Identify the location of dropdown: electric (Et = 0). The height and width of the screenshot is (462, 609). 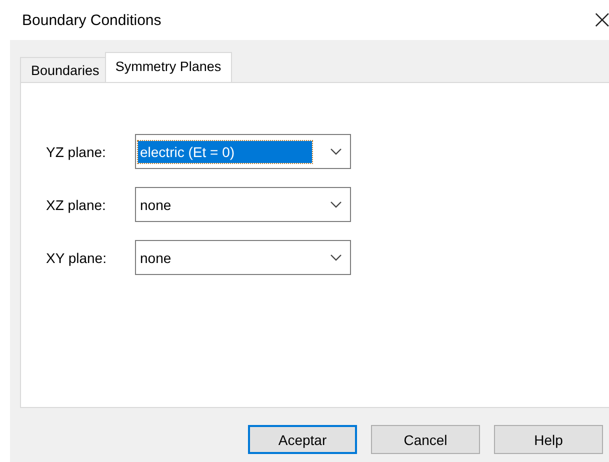
(243, 151).